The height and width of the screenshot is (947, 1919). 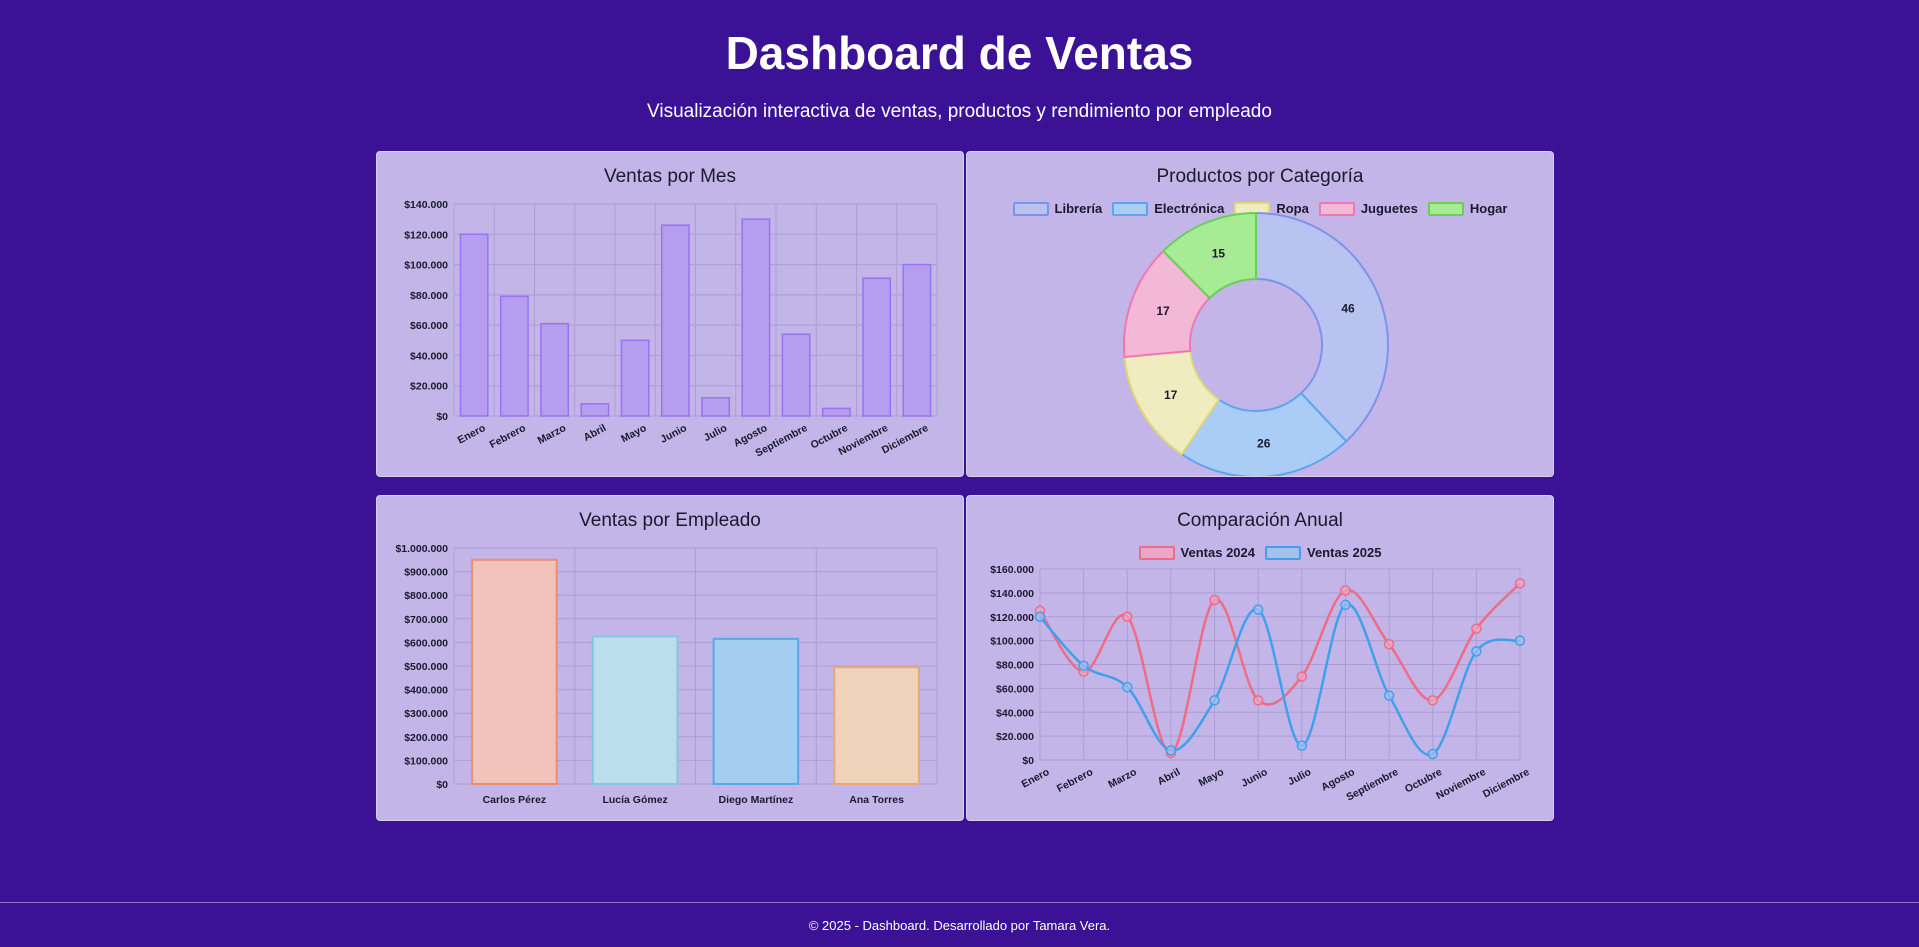 What do you see at coordinates (426, 714) in the screenshot?
I see `y-tick-label: $300.000` at bounding box center [426, 714].